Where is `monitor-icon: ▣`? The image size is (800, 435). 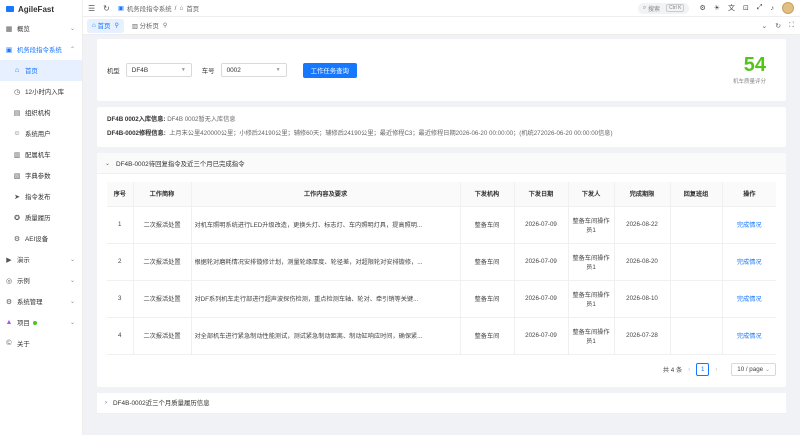 monitor-icon: ▣ is located at coordinates (9, 50).